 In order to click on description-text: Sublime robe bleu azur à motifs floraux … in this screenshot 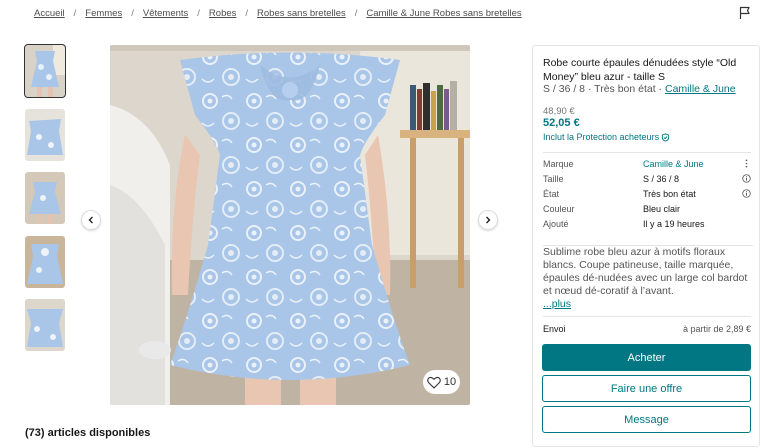, I will do `click(645, 271)`.